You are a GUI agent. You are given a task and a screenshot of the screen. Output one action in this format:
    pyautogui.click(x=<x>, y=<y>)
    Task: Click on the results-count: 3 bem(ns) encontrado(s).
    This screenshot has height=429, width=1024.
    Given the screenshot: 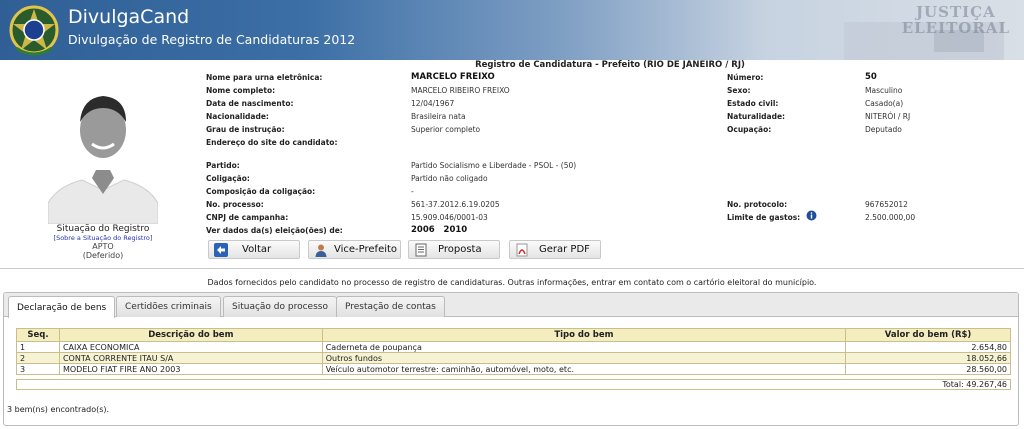 What is the action you would take?
    pyautogui.click(x=58, y=409)
    